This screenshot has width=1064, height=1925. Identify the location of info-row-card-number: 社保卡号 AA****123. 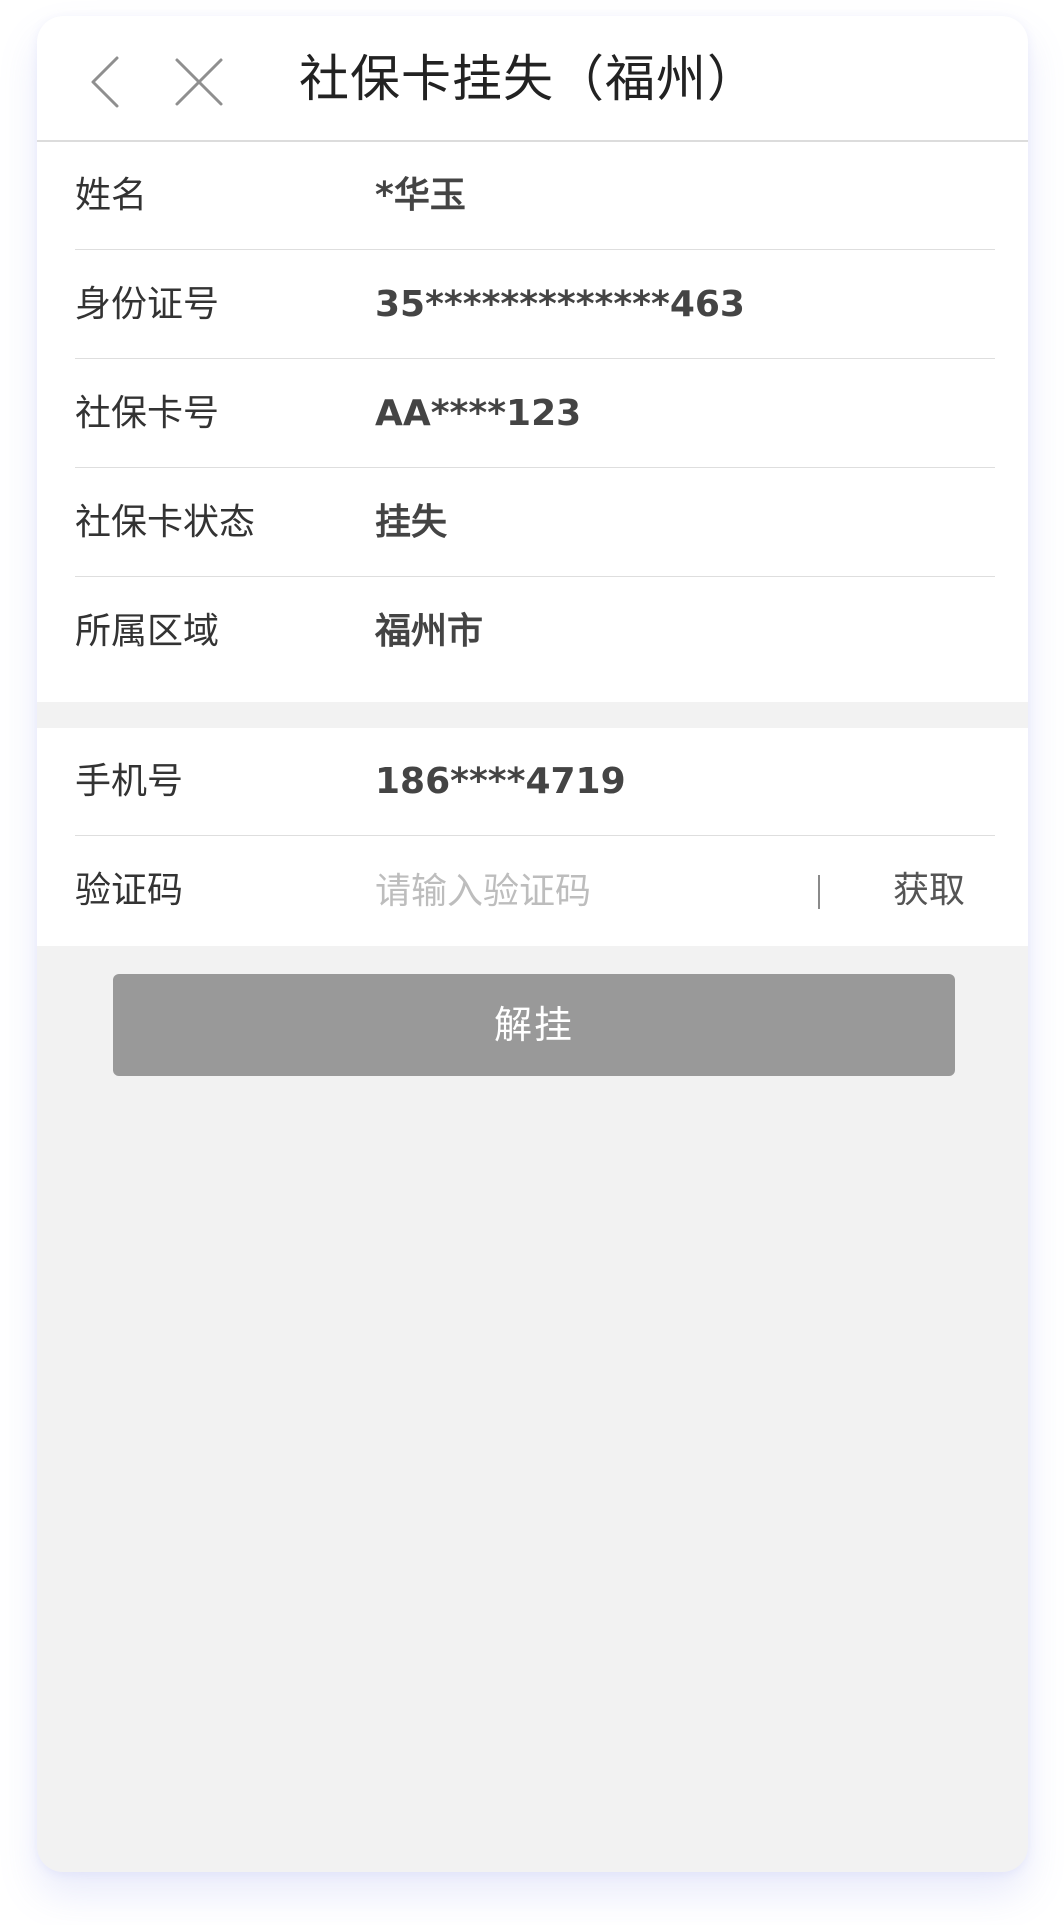
(535, 414).